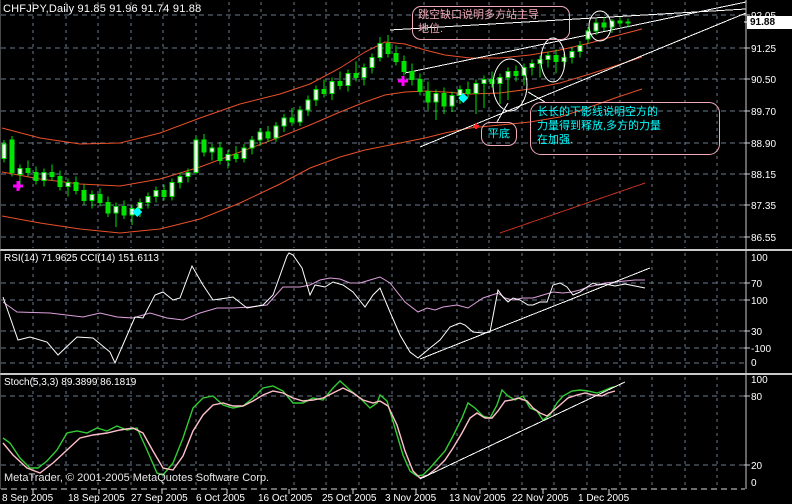 This screenshot has width=792, height=504. Describe the element at coordinates (478, 15) in the screenshot. I see `gap-note-line1: 跳空缺口说明多方站主导` at that location.